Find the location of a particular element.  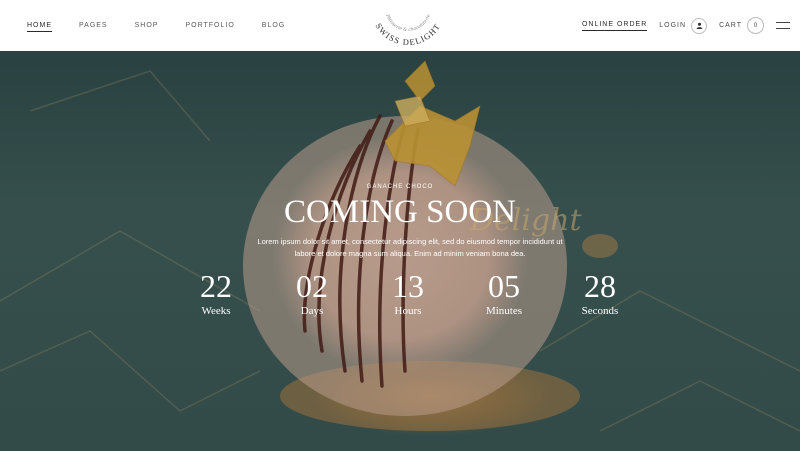

logo-emblem: SWISS DELIGHT Pâtisserie & chocolaterie is located at coordinates (408, 30).